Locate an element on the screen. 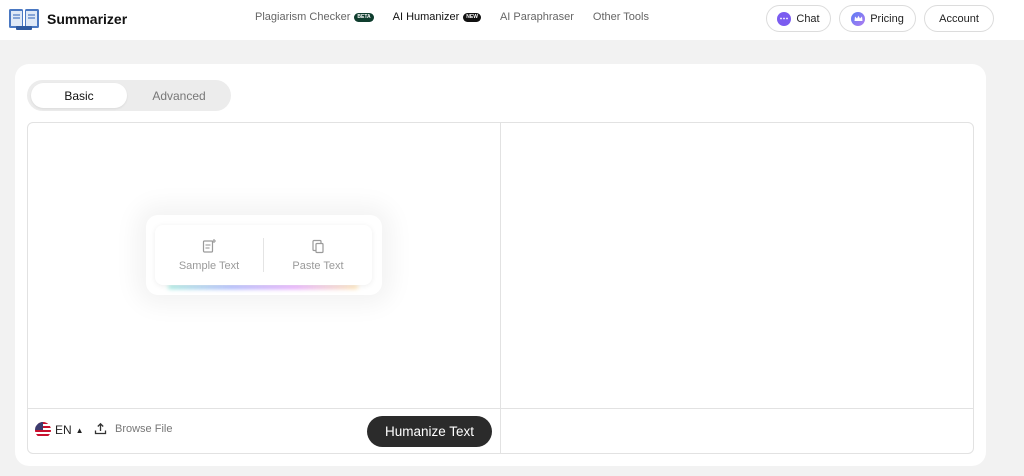 The width and height of the screenshot is (1024, 476). pane-divider is located at coordinates (500, 288).